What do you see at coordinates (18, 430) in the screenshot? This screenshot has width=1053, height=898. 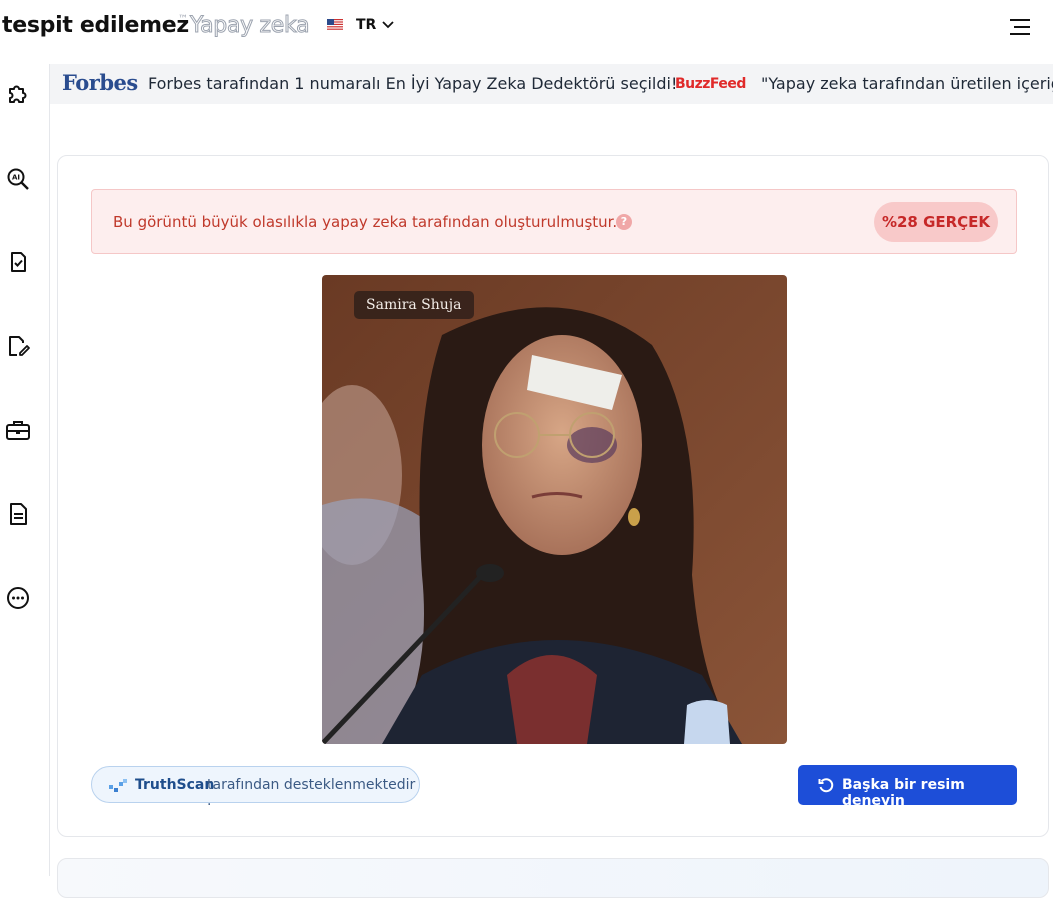 I see `briefcase-icon` at bounding box center [18, 430].